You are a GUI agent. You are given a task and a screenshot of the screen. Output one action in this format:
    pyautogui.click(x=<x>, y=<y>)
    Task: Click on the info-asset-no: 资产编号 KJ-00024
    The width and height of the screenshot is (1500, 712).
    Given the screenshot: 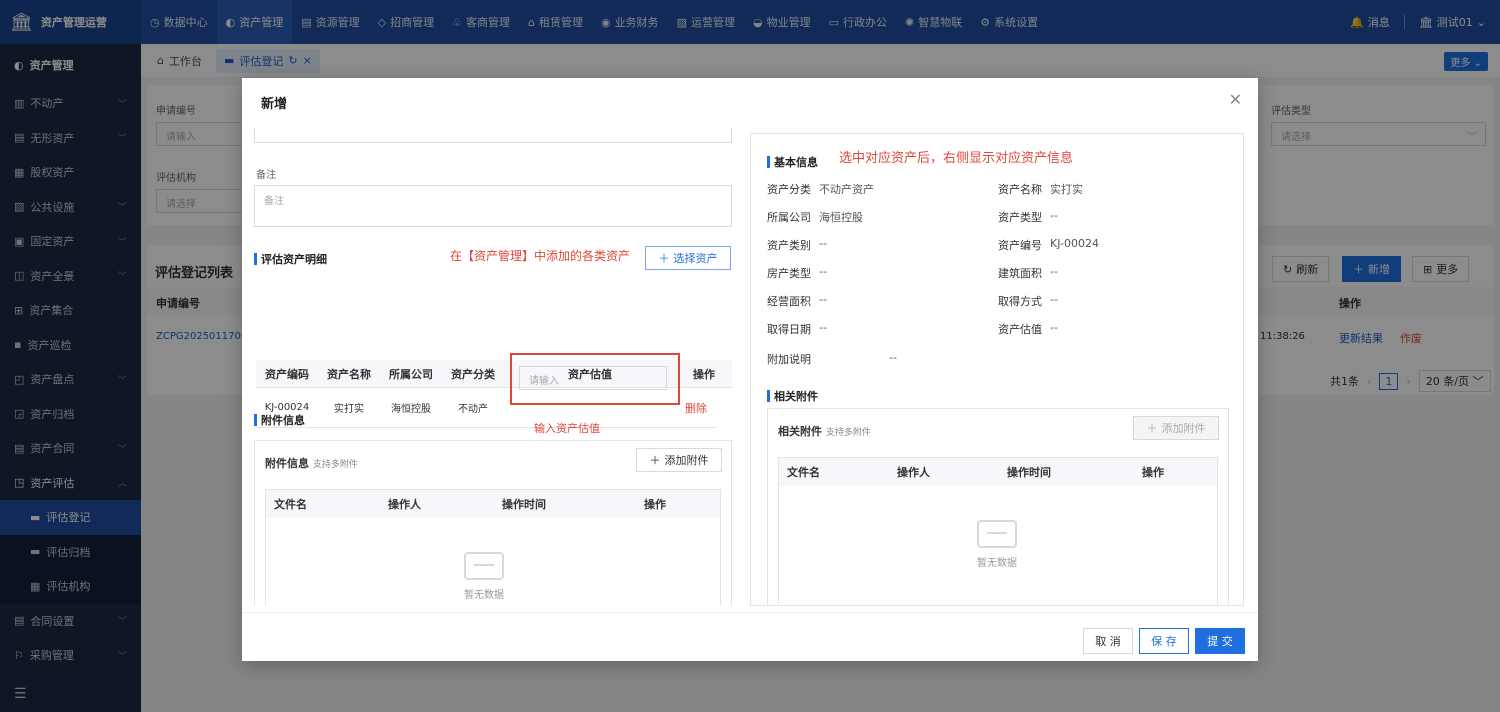 What is the action you would take?
    pyautogui.click(x=1048, y=245)
    